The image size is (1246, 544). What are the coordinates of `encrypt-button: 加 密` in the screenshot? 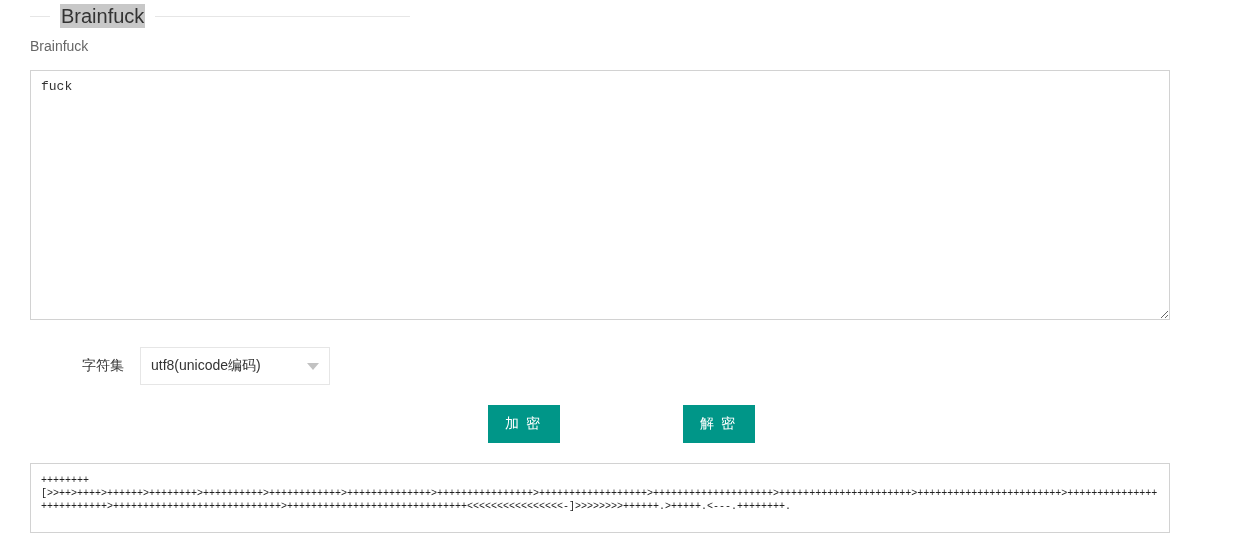 It's located at (523, 424).